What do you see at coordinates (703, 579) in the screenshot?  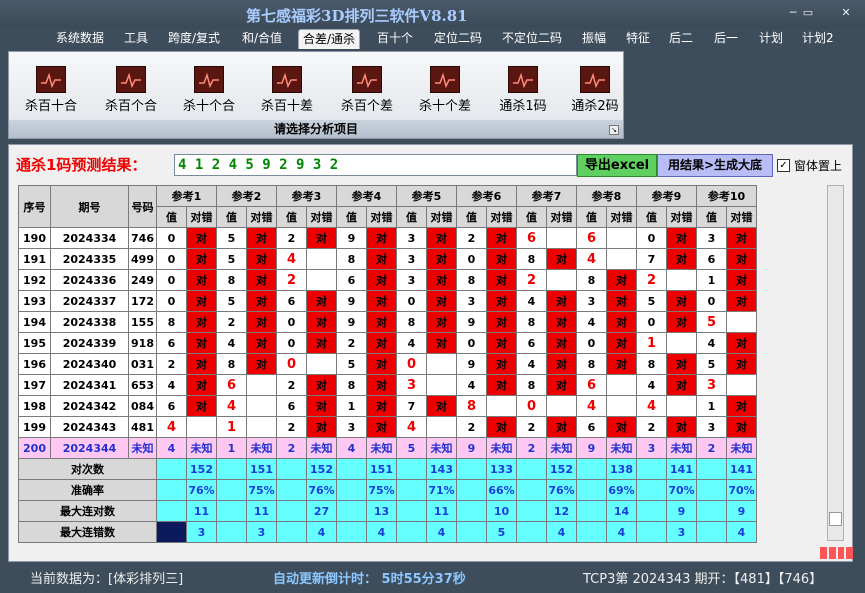 I see `latest-draw-info: TCP3第 2024343 期开：【481】【746】` at bounding box center [703, 579].